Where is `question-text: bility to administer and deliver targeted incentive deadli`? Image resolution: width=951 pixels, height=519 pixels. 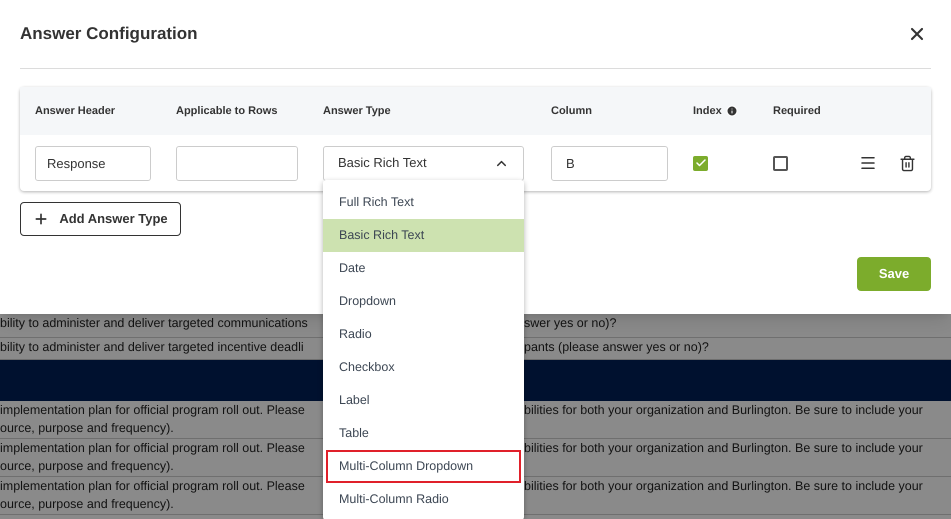 question-text: bility to administer and deliver targeted incentive deadli is located at coordinates (152, 347).